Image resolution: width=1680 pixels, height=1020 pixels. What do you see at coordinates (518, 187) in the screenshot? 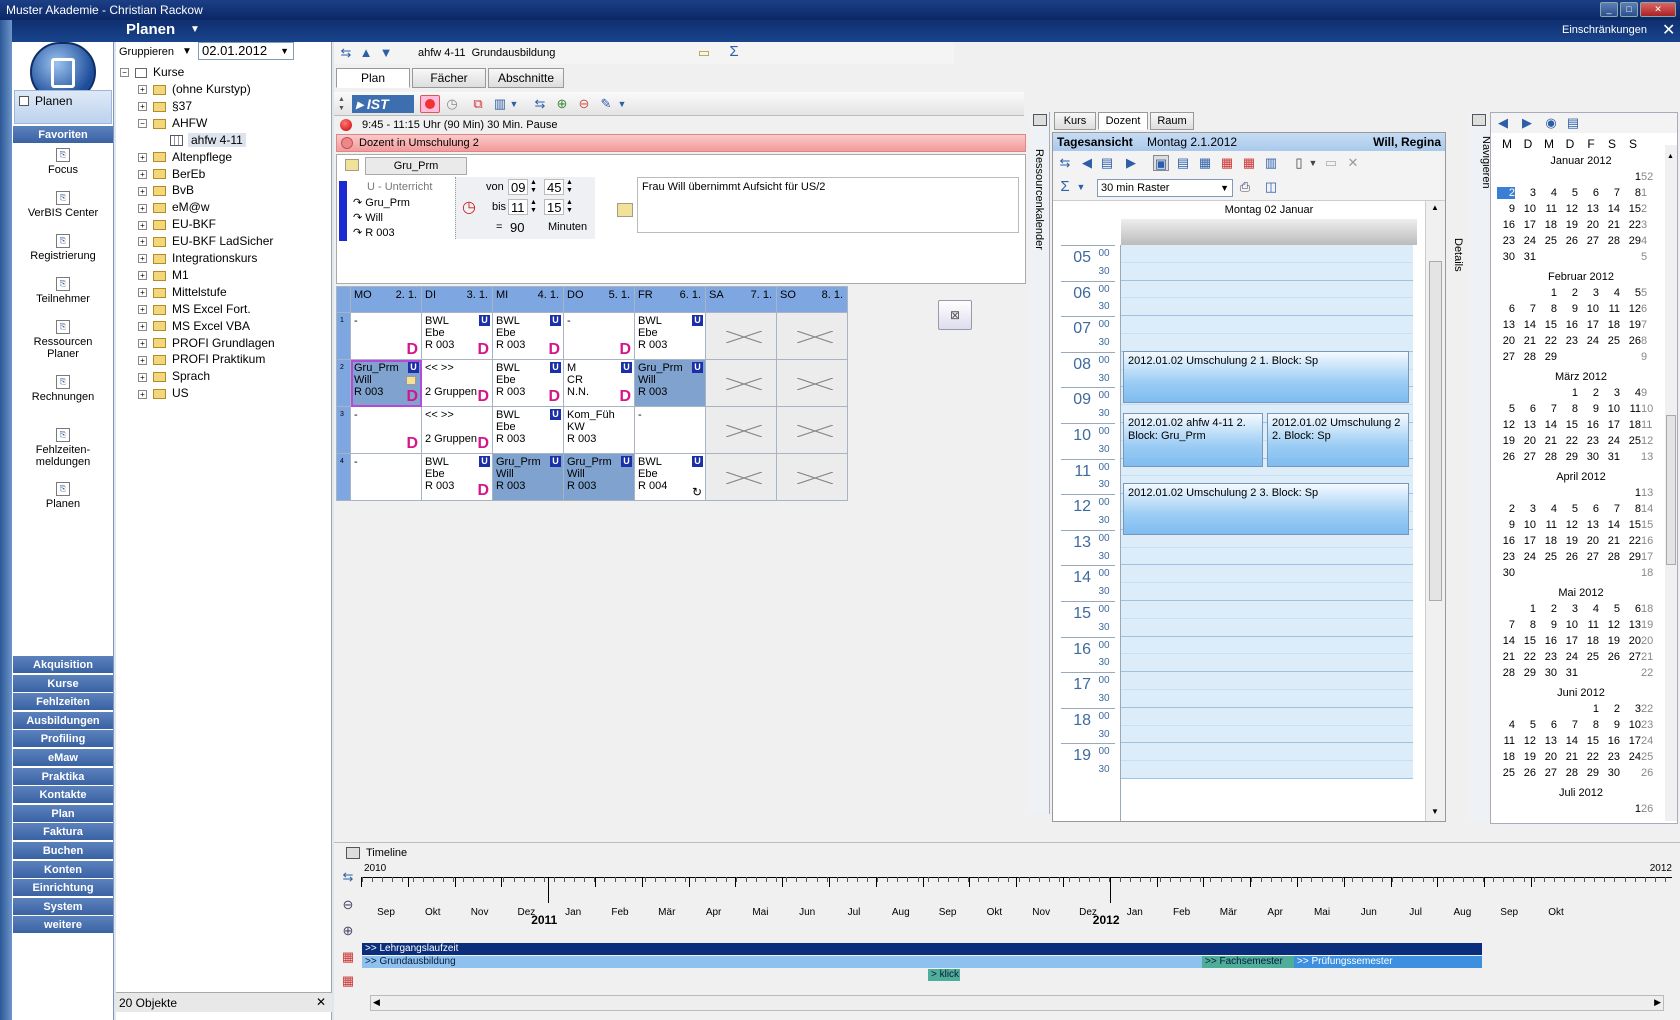
I see `from-hour-input: 09` at bounding box center [518, 187].